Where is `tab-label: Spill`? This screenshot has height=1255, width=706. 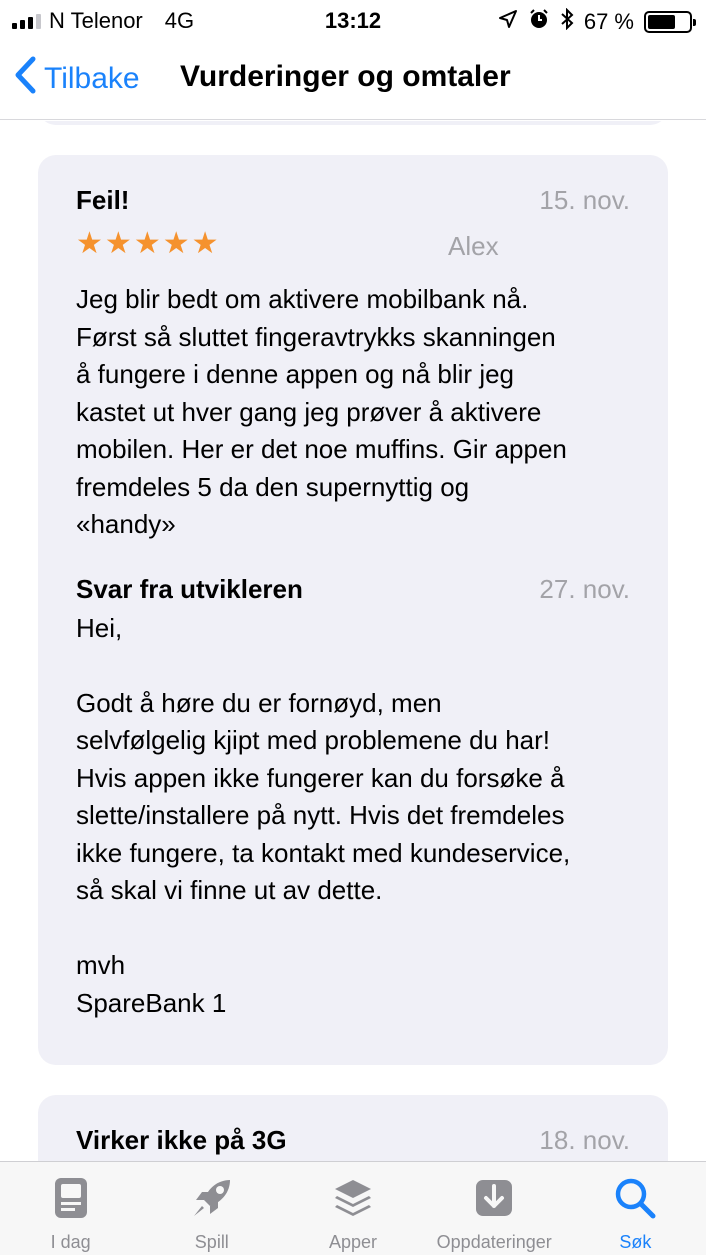 tab-label: Spill is located at coordinates (211, 1242).